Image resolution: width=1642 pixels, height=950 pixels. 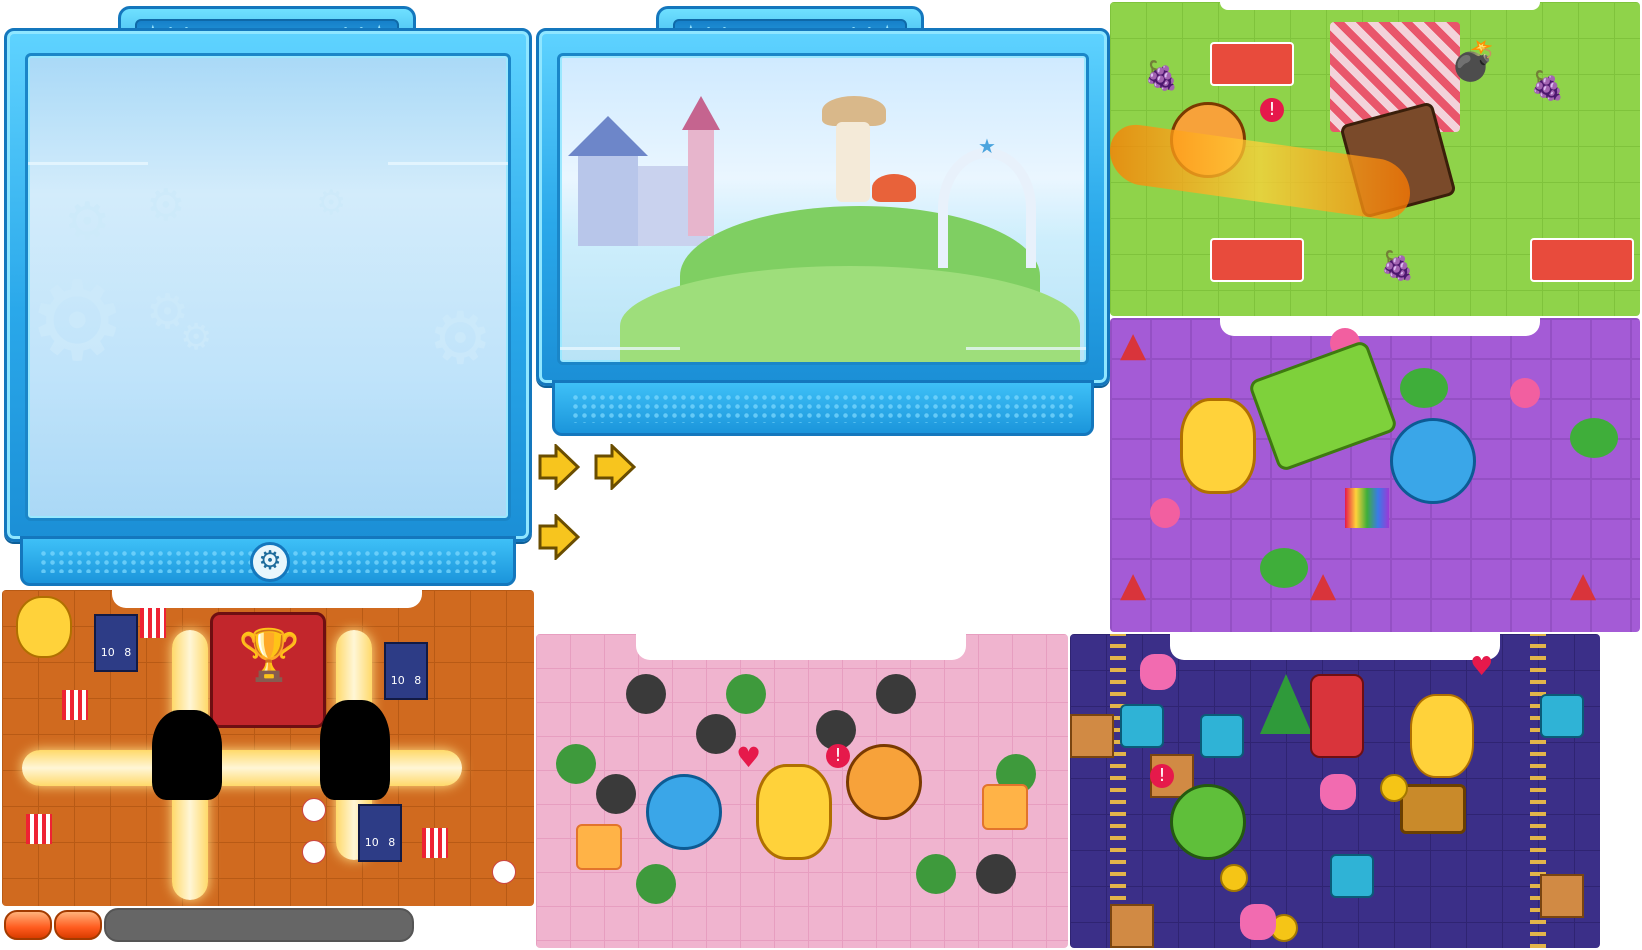 What do you see at coordinates (599, 847) in the screenshot?
I see `candy-block-icon` at bounding box center [599, 847].